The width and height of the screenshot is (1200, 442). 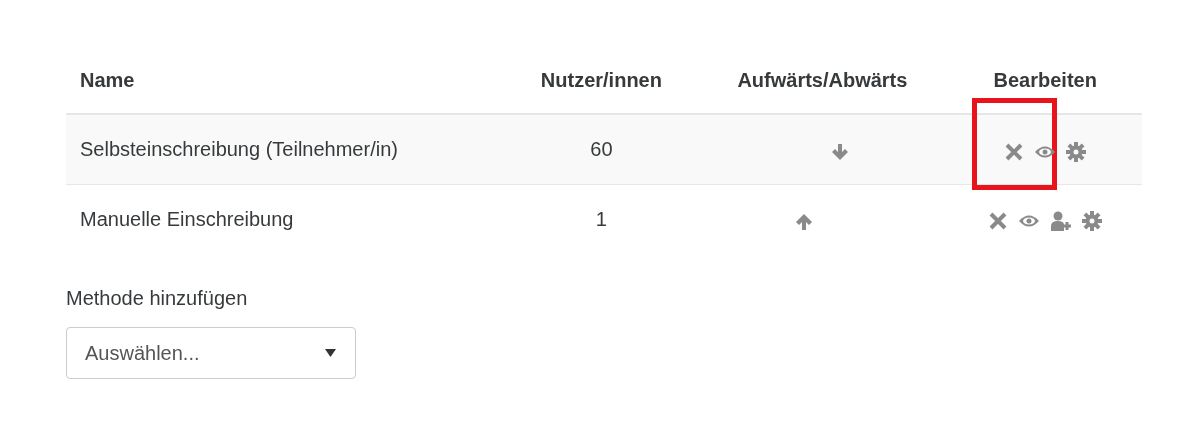 What do you see at coordinates (157, 299) in the screenshot?
I see `field-label: Methode hinzufügen` at bounding box center [157, 299].